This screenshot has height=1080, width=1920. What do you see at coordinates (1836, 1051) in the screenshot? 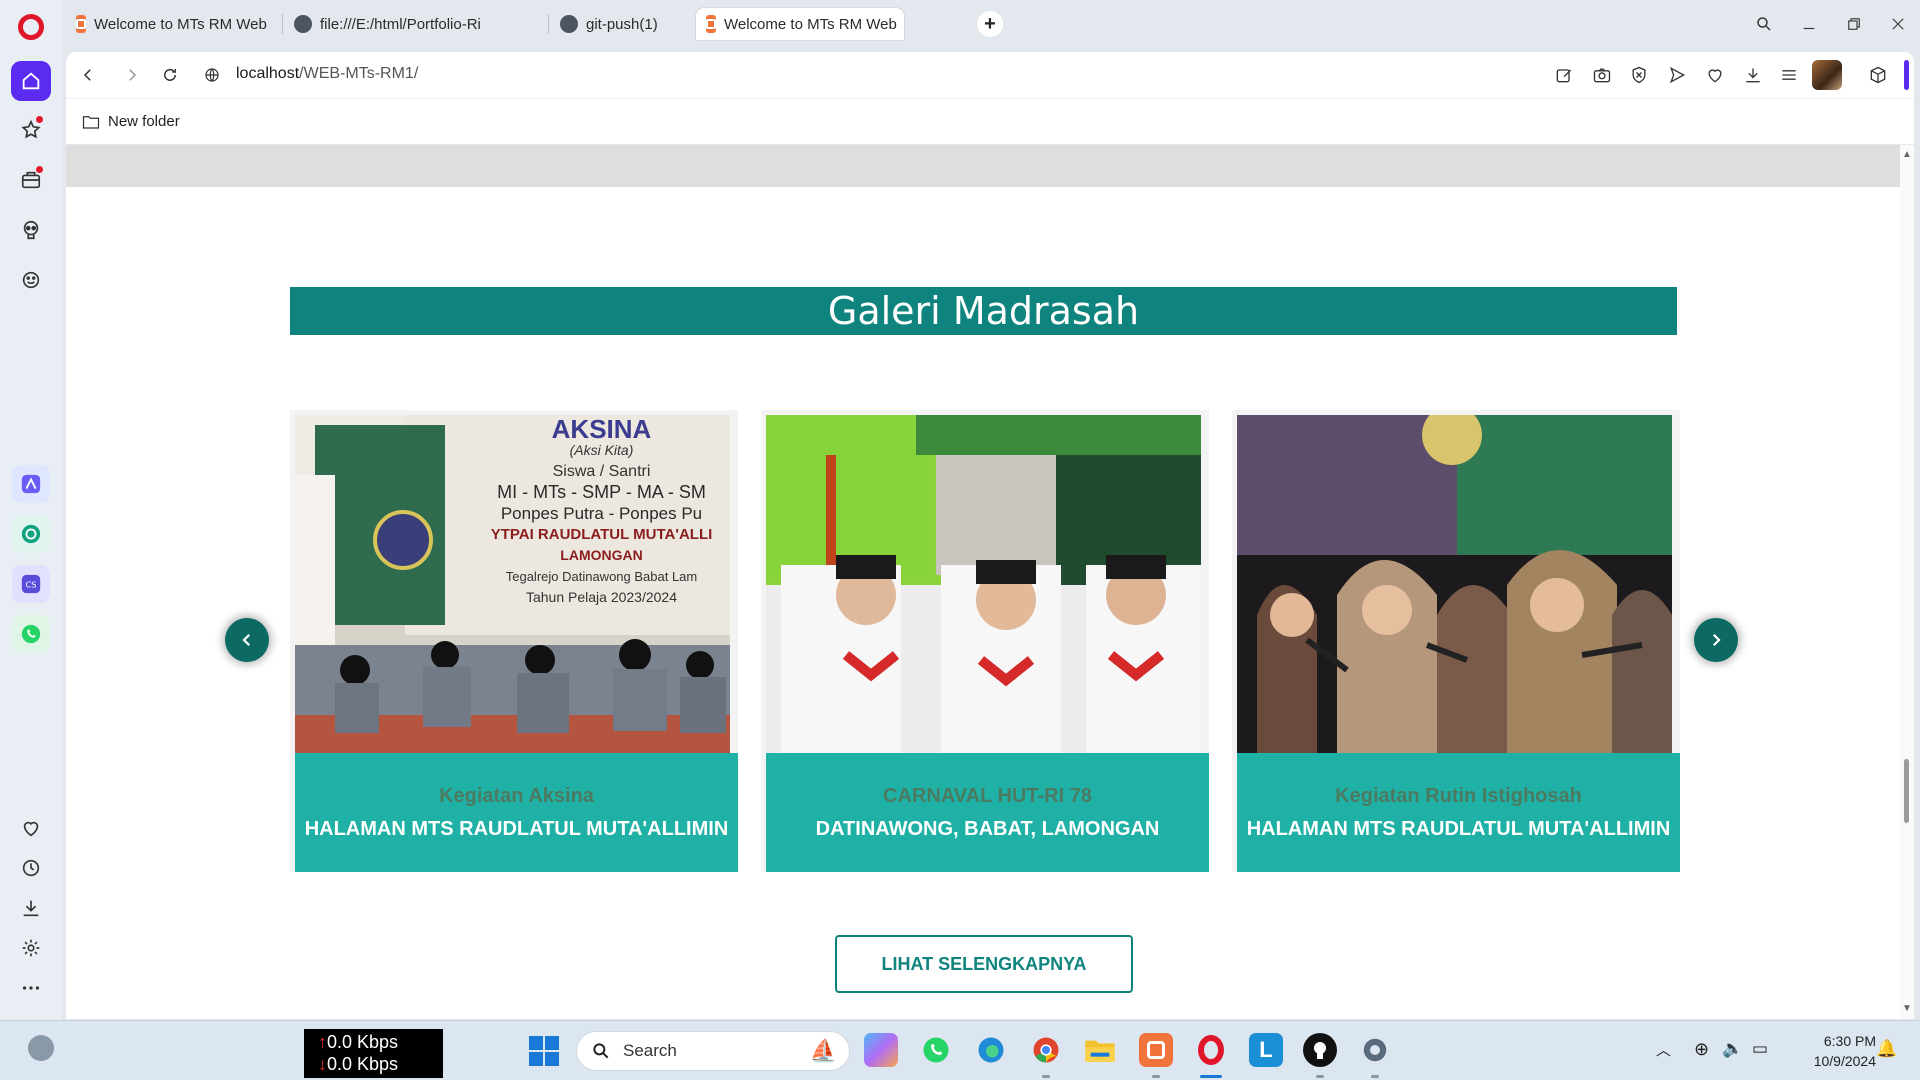
I see `taskbar-clock: 6:30 PM 10/9/2024` at bounding box center [1836, 1051].